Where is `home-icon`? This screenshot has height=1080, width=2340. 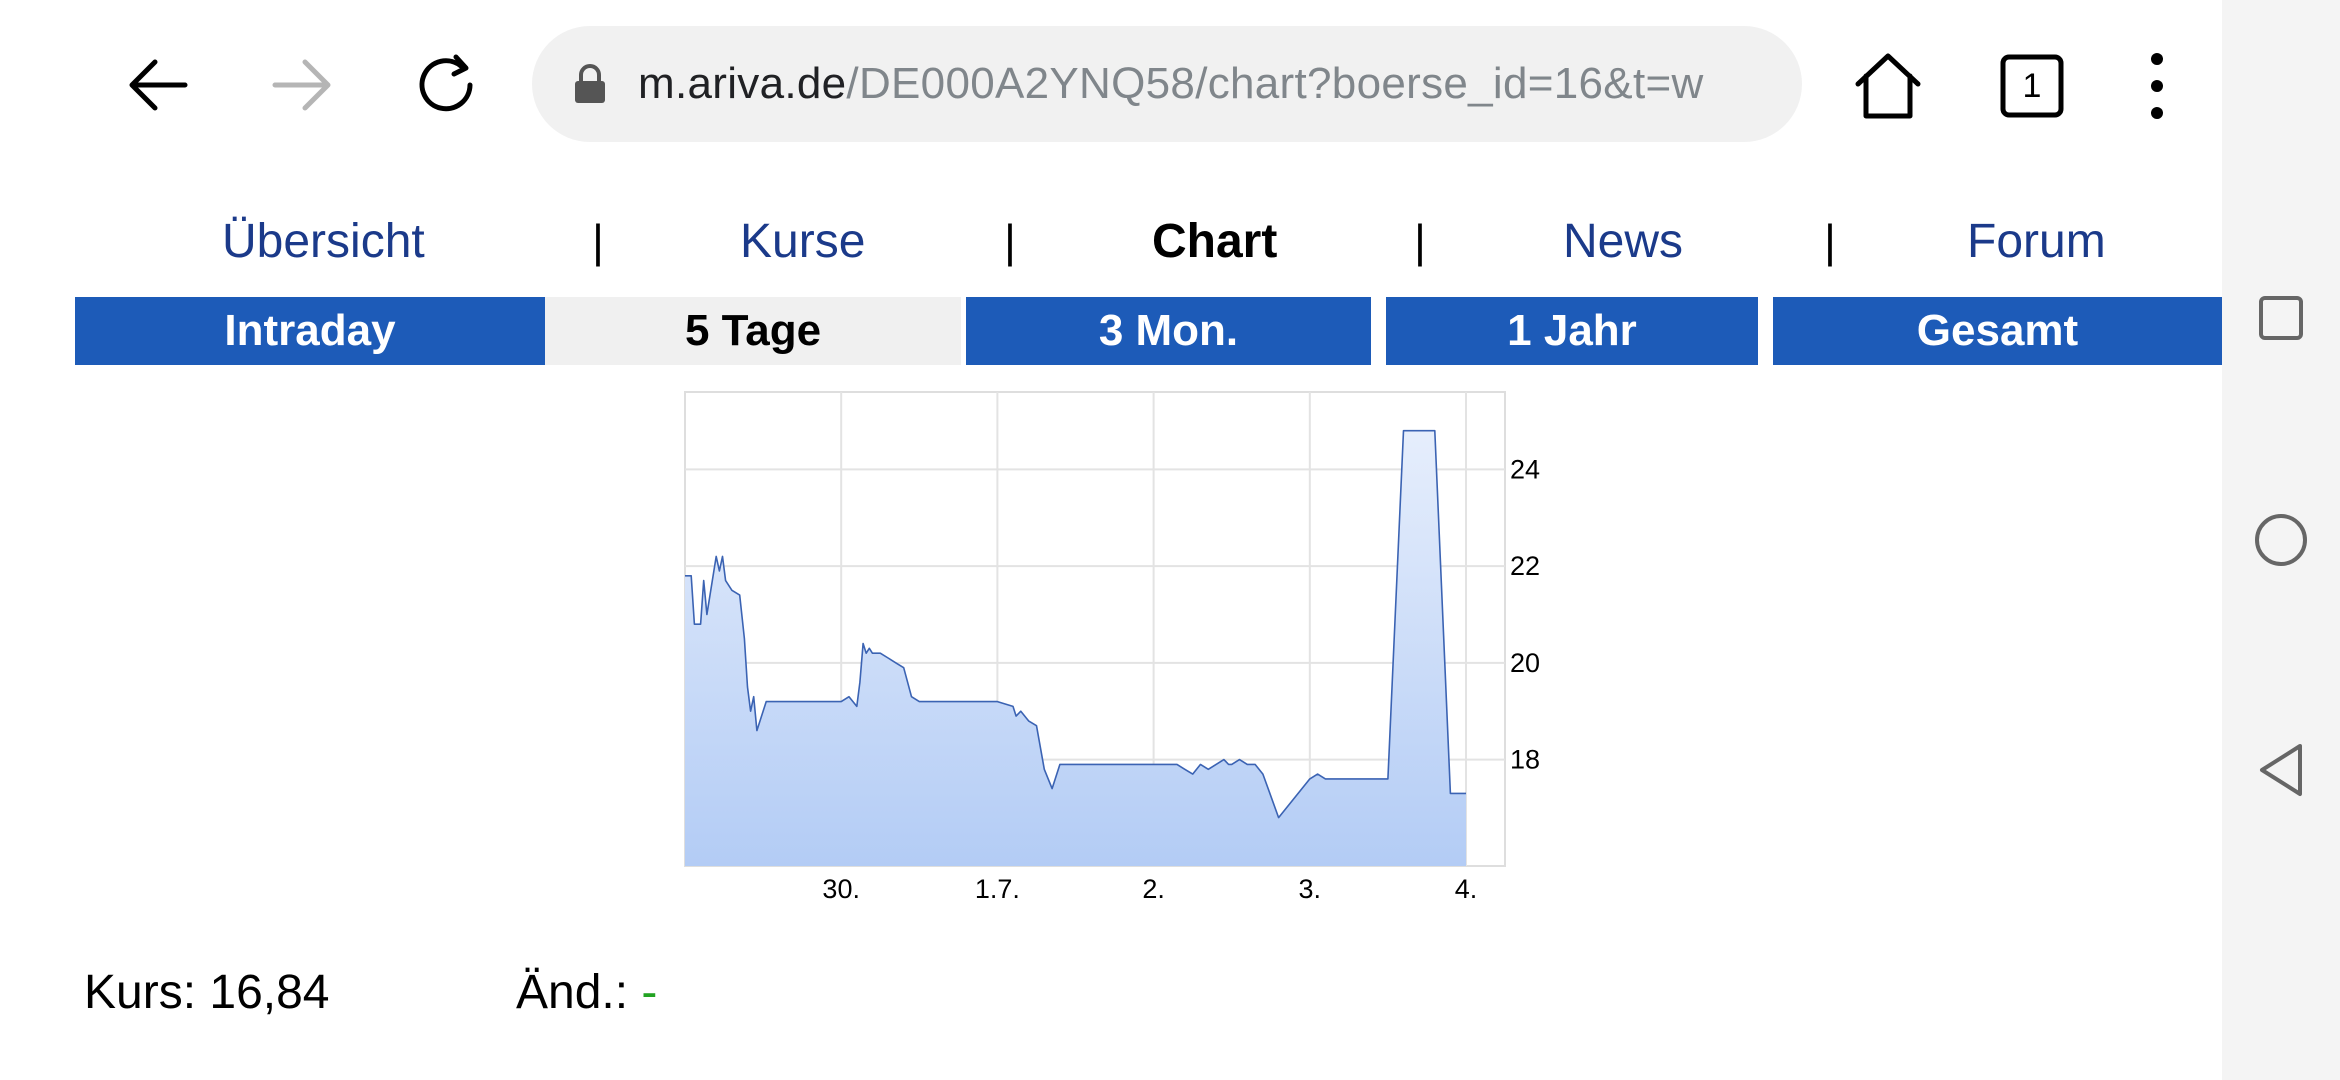
home-icon is located at coordinates (1888, 86).